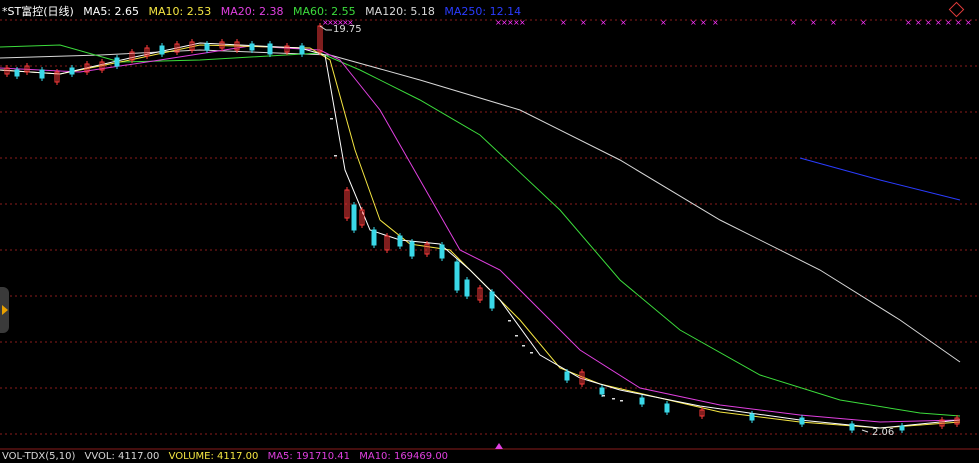 The image size is (979, 463). Describe the element at coordinates (883, 432) in the screenshot. I see `low-price-label: 2.06` at that location.